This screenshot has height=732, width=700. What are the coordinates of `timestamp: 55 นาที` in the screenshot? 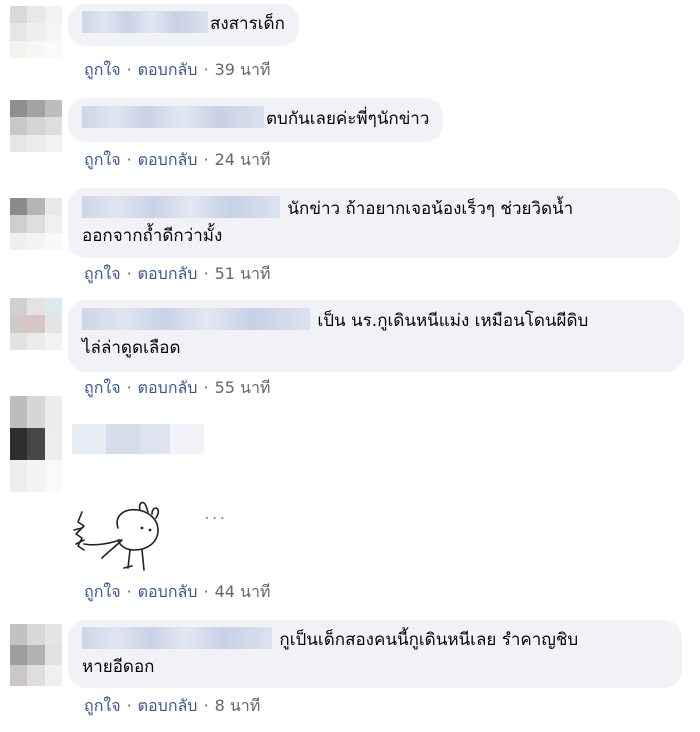 It's located at (243, 387).